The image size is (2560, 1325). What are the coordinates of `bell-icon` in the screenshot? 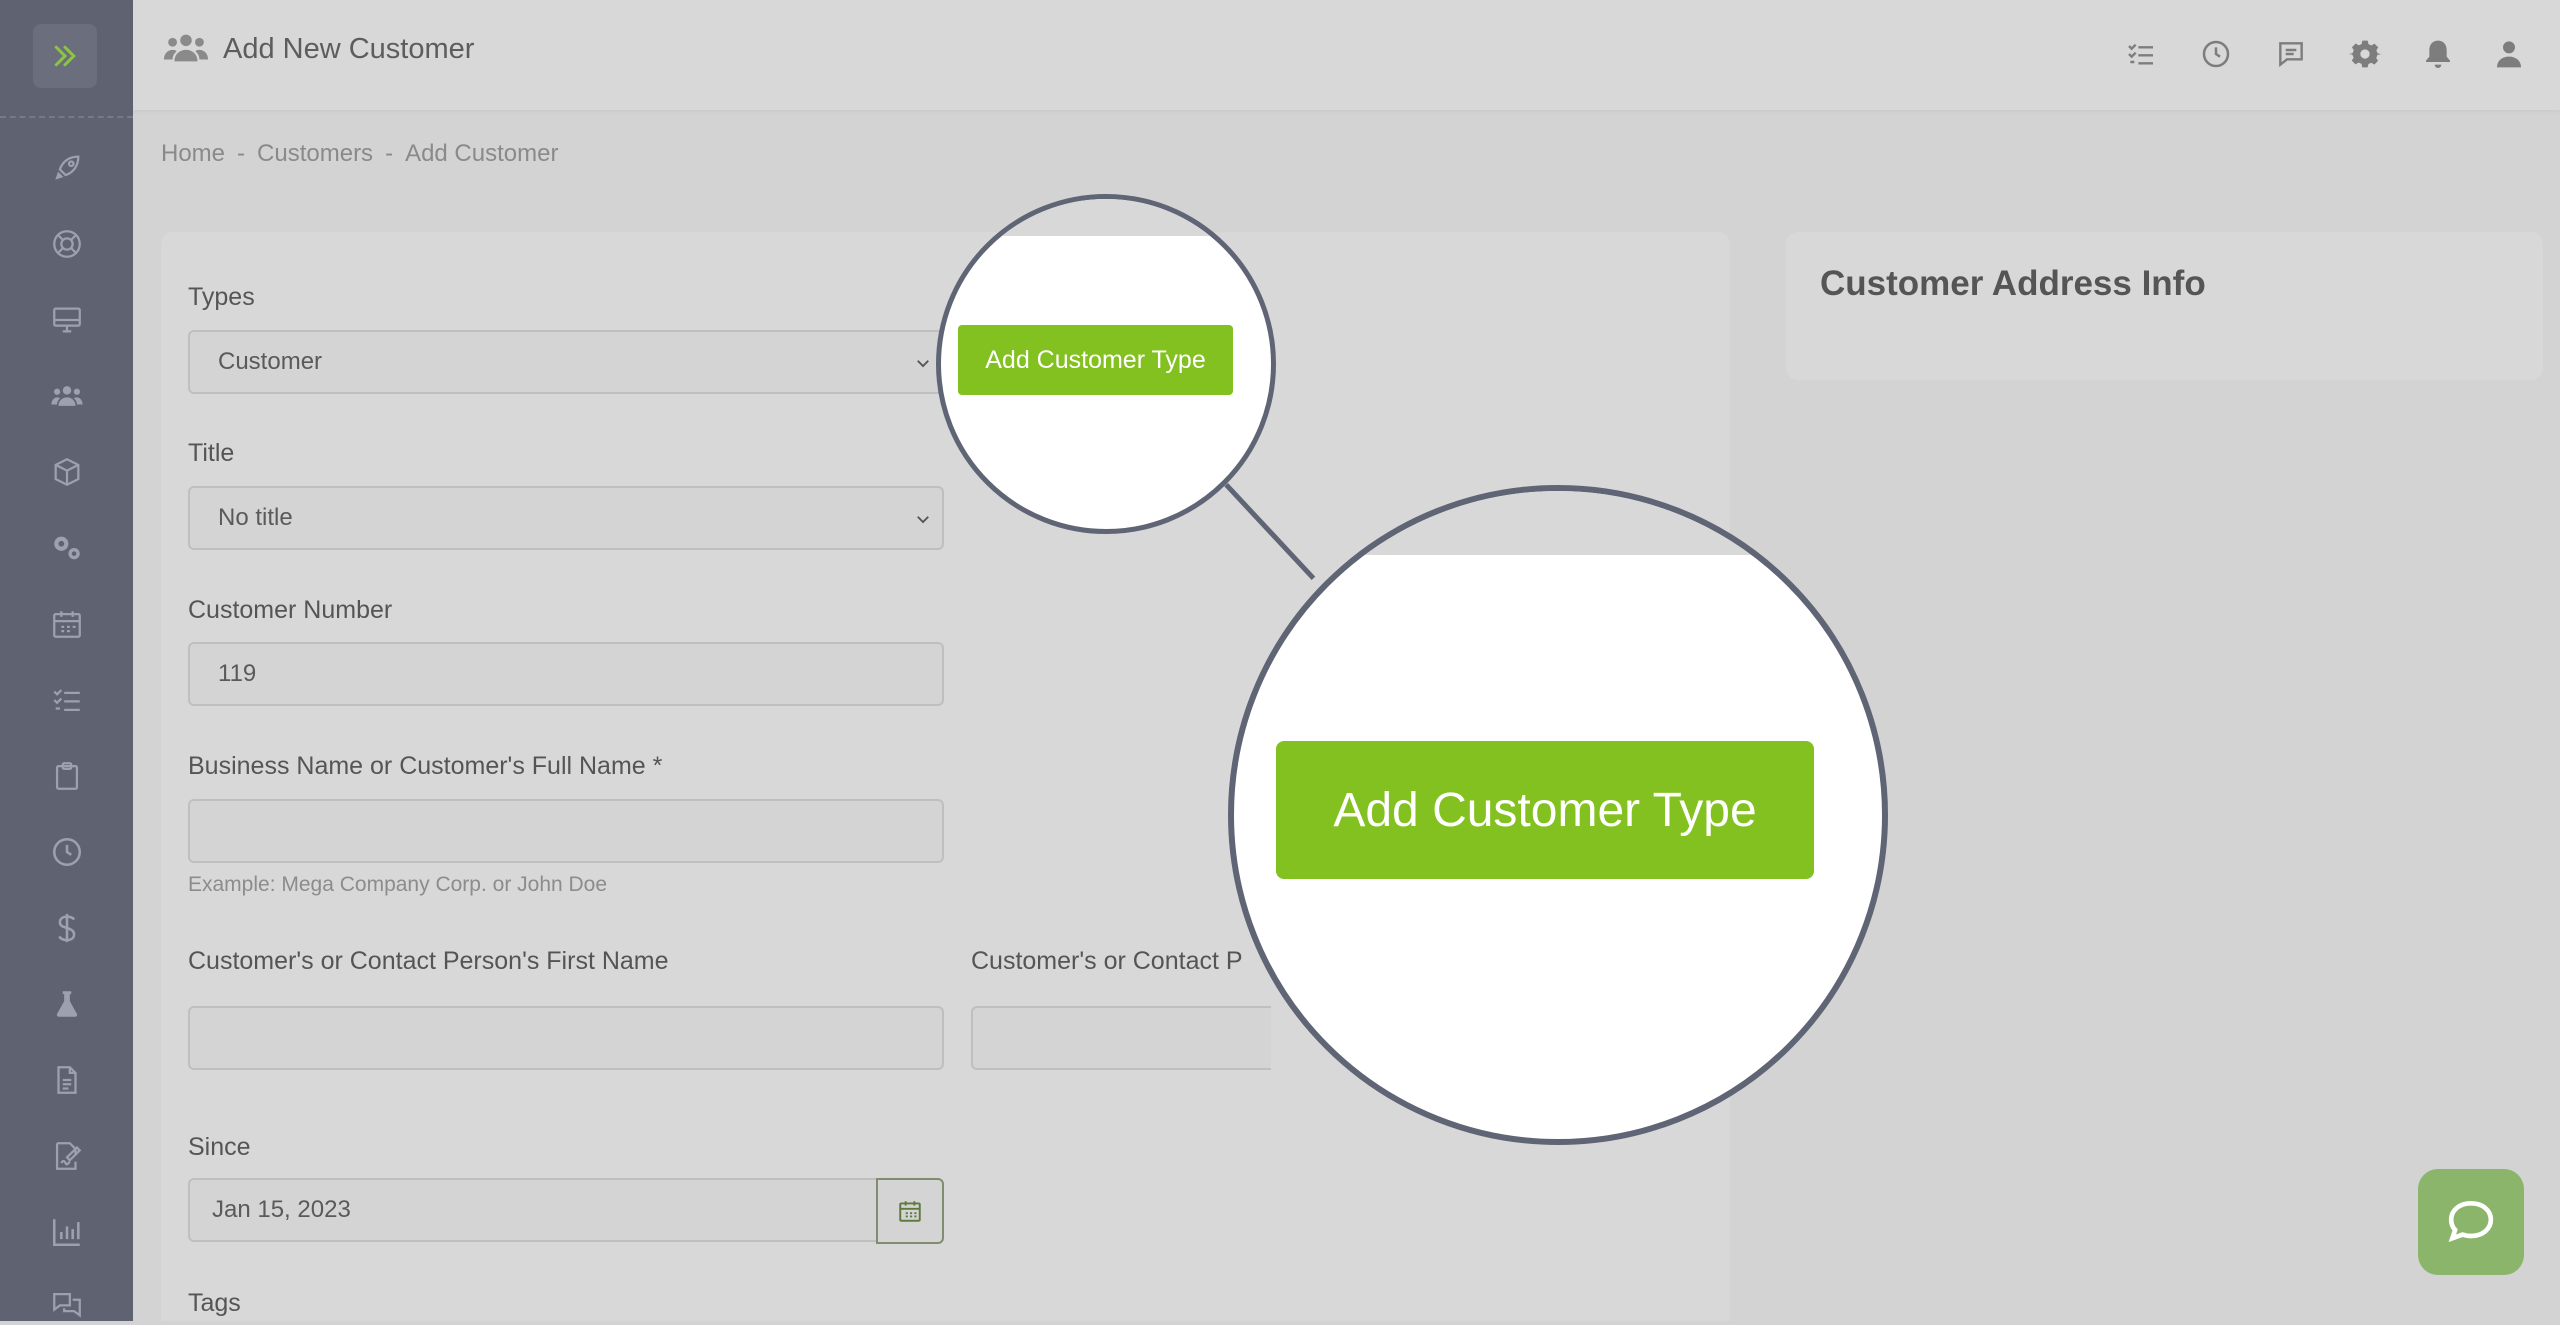 It's located at (2438, 54).